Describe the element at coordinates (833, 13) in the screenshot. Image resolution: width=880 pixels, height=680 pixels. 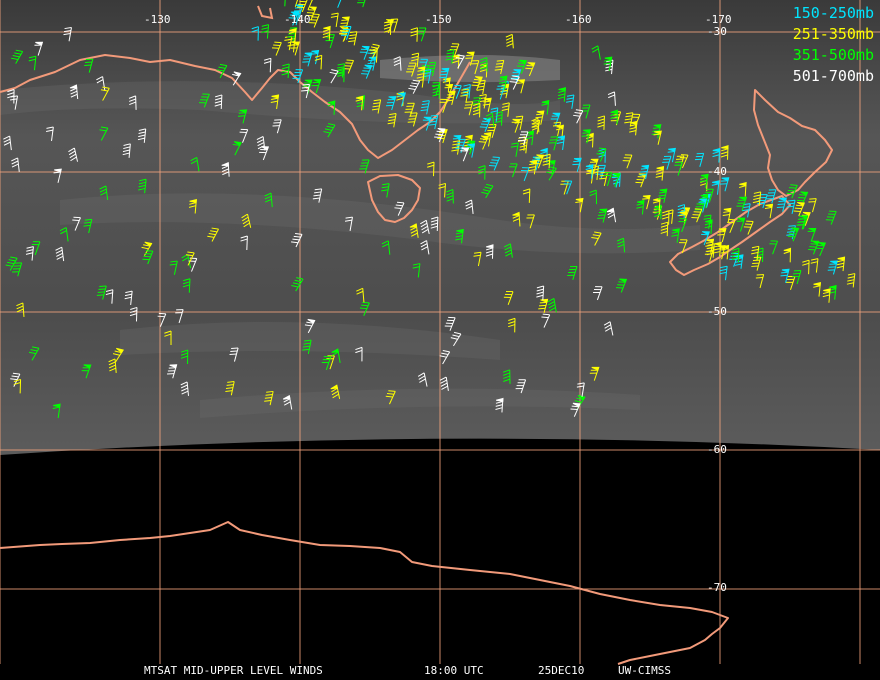
I see `legend-150-250mb: 150-250mb` at that location.